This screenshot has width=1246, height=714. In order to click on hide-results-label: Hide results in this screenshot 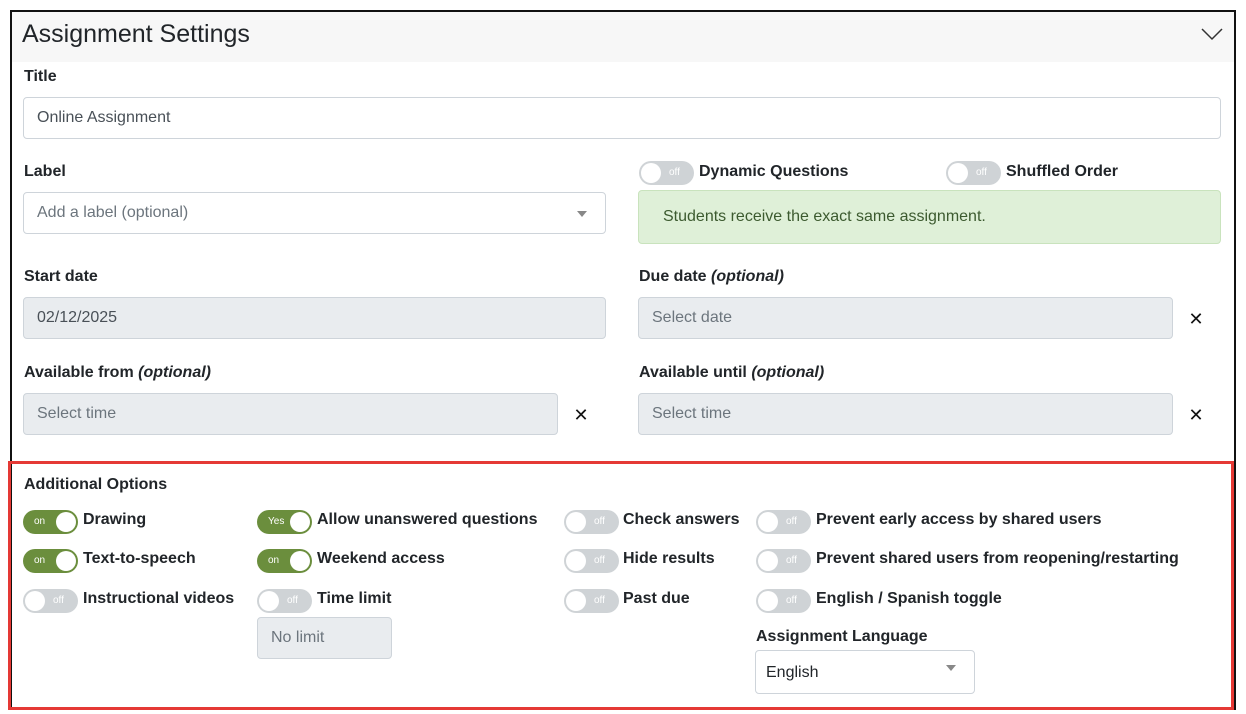, I will do `click(669, 558)`.